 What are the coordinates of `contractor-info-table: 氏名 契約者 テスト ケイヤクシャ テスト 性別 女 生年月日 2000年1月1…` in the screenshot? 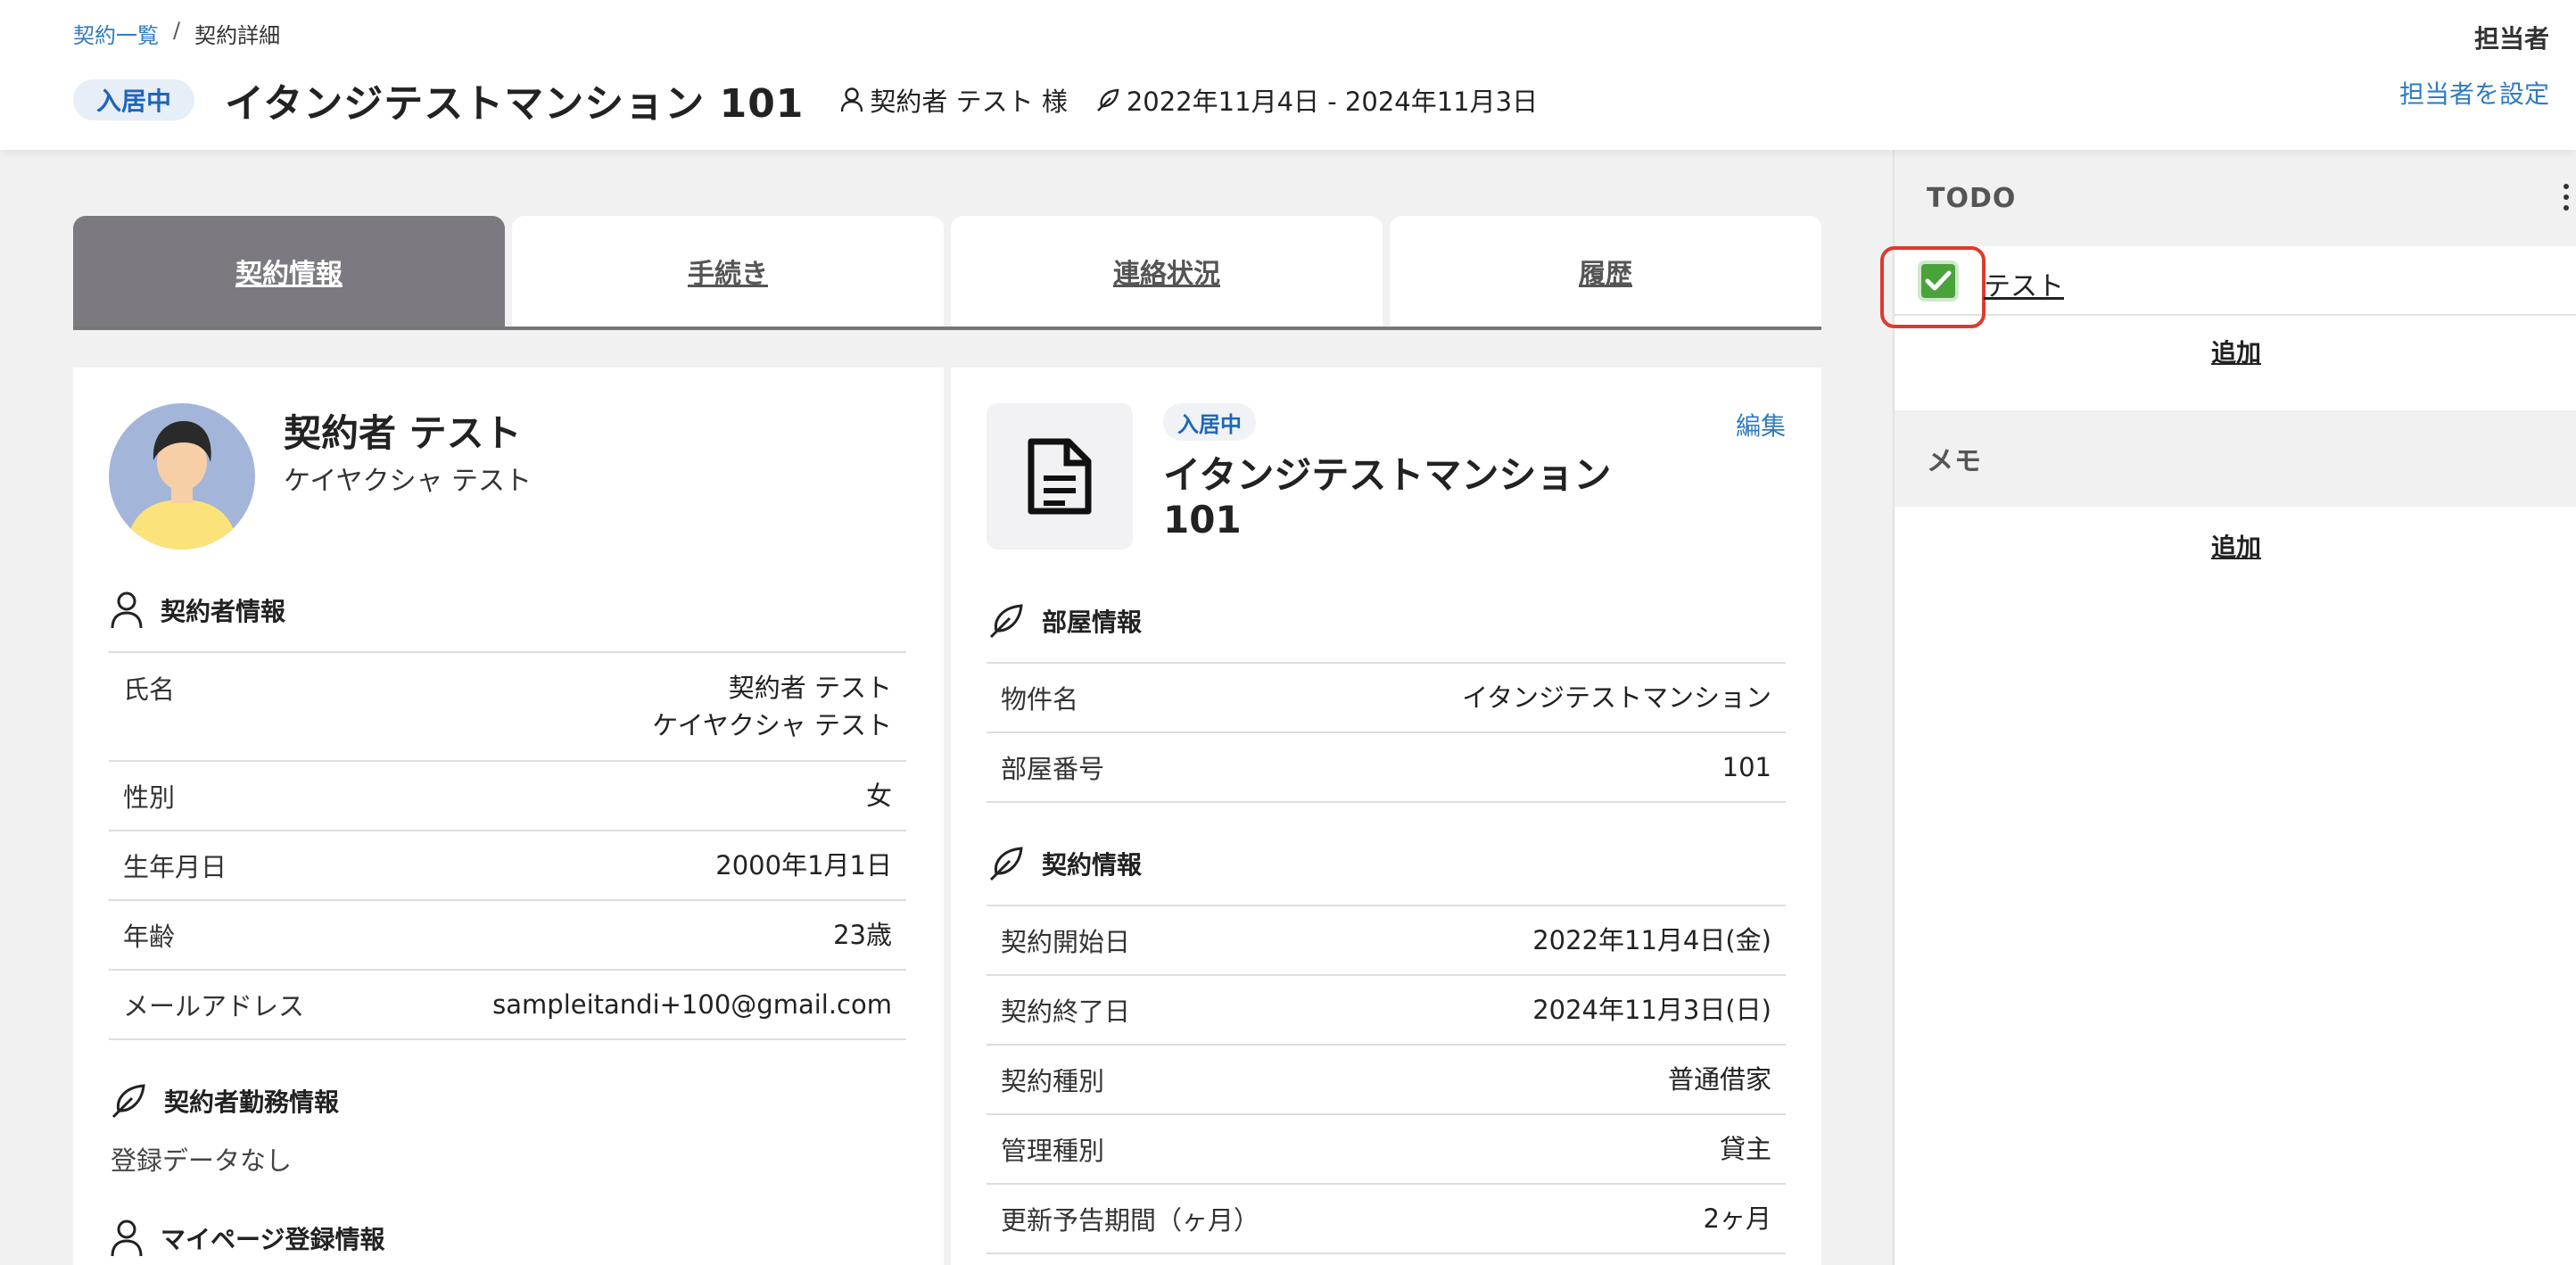 It's located at (508, 845).